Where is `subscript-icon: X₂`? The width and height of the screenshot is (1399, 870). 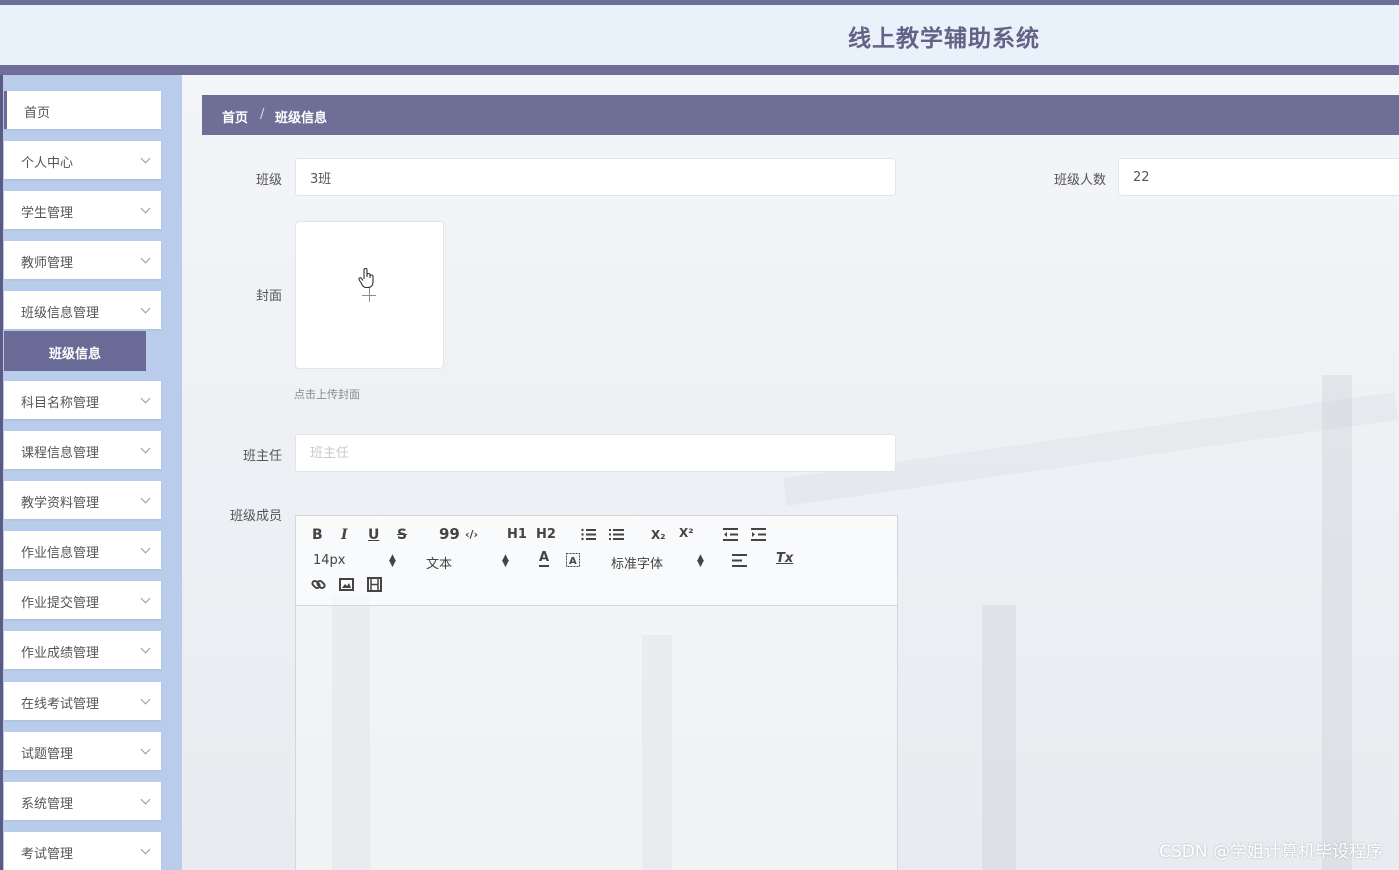
subscript-icon: X₂ is located at coordinates (658, 535).